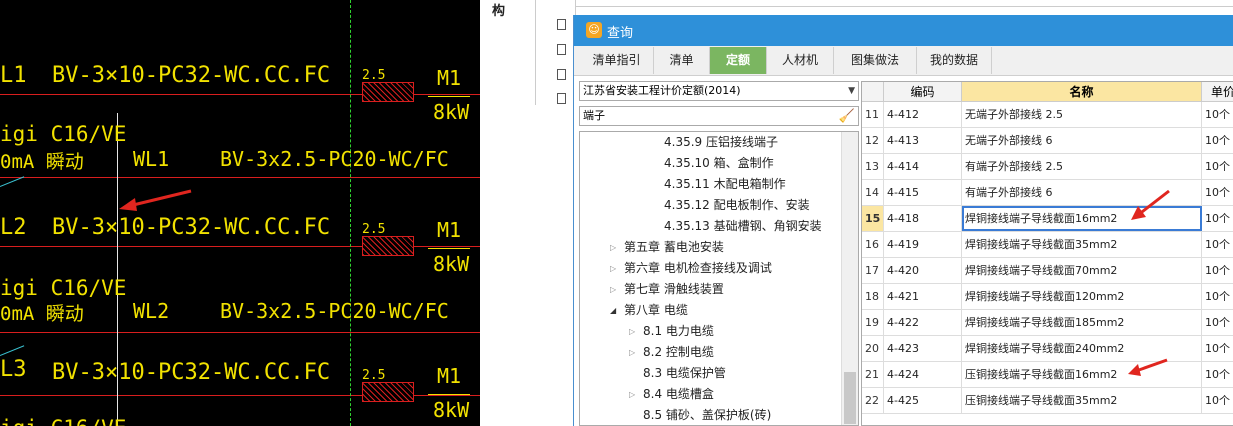  What do you see at coordinates (1047, 375) in the screenshot?
I see `table-row: 21 4-424 压铜接线端子导线截面16mm2 10个` at bounding box center [1047, 375].